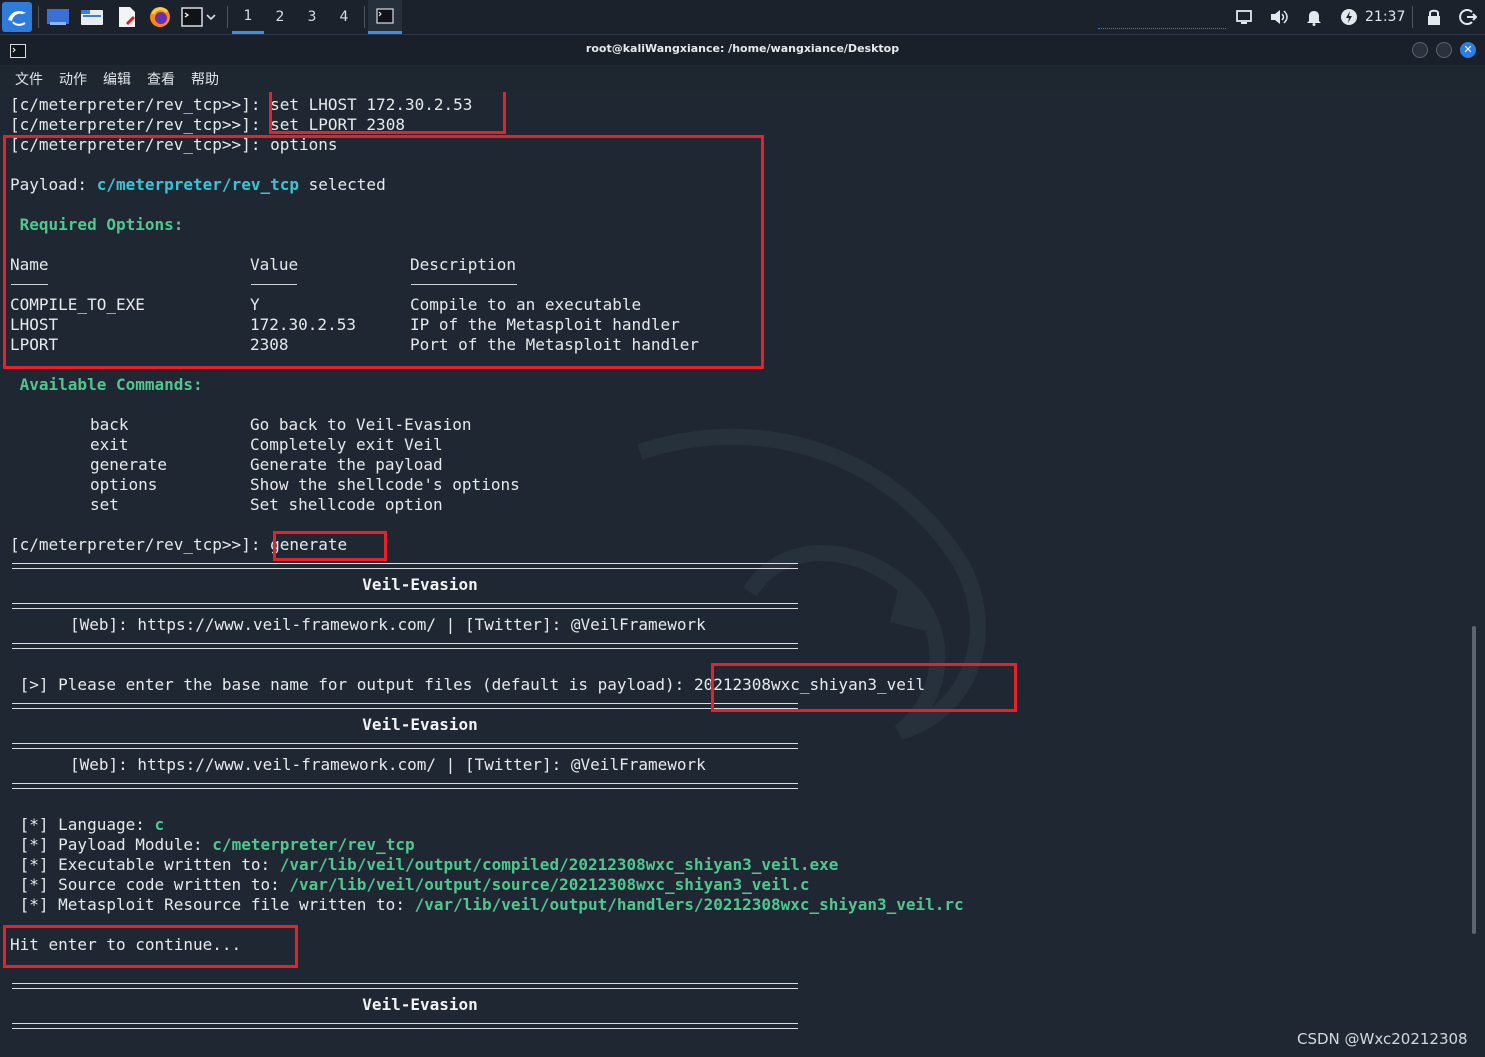 This screenshot has width=1485, height=1057. What do you see at coordinates (73, 79) in the screenshot?
I see `menu-action: 动作` at bounding box center [73, 79].